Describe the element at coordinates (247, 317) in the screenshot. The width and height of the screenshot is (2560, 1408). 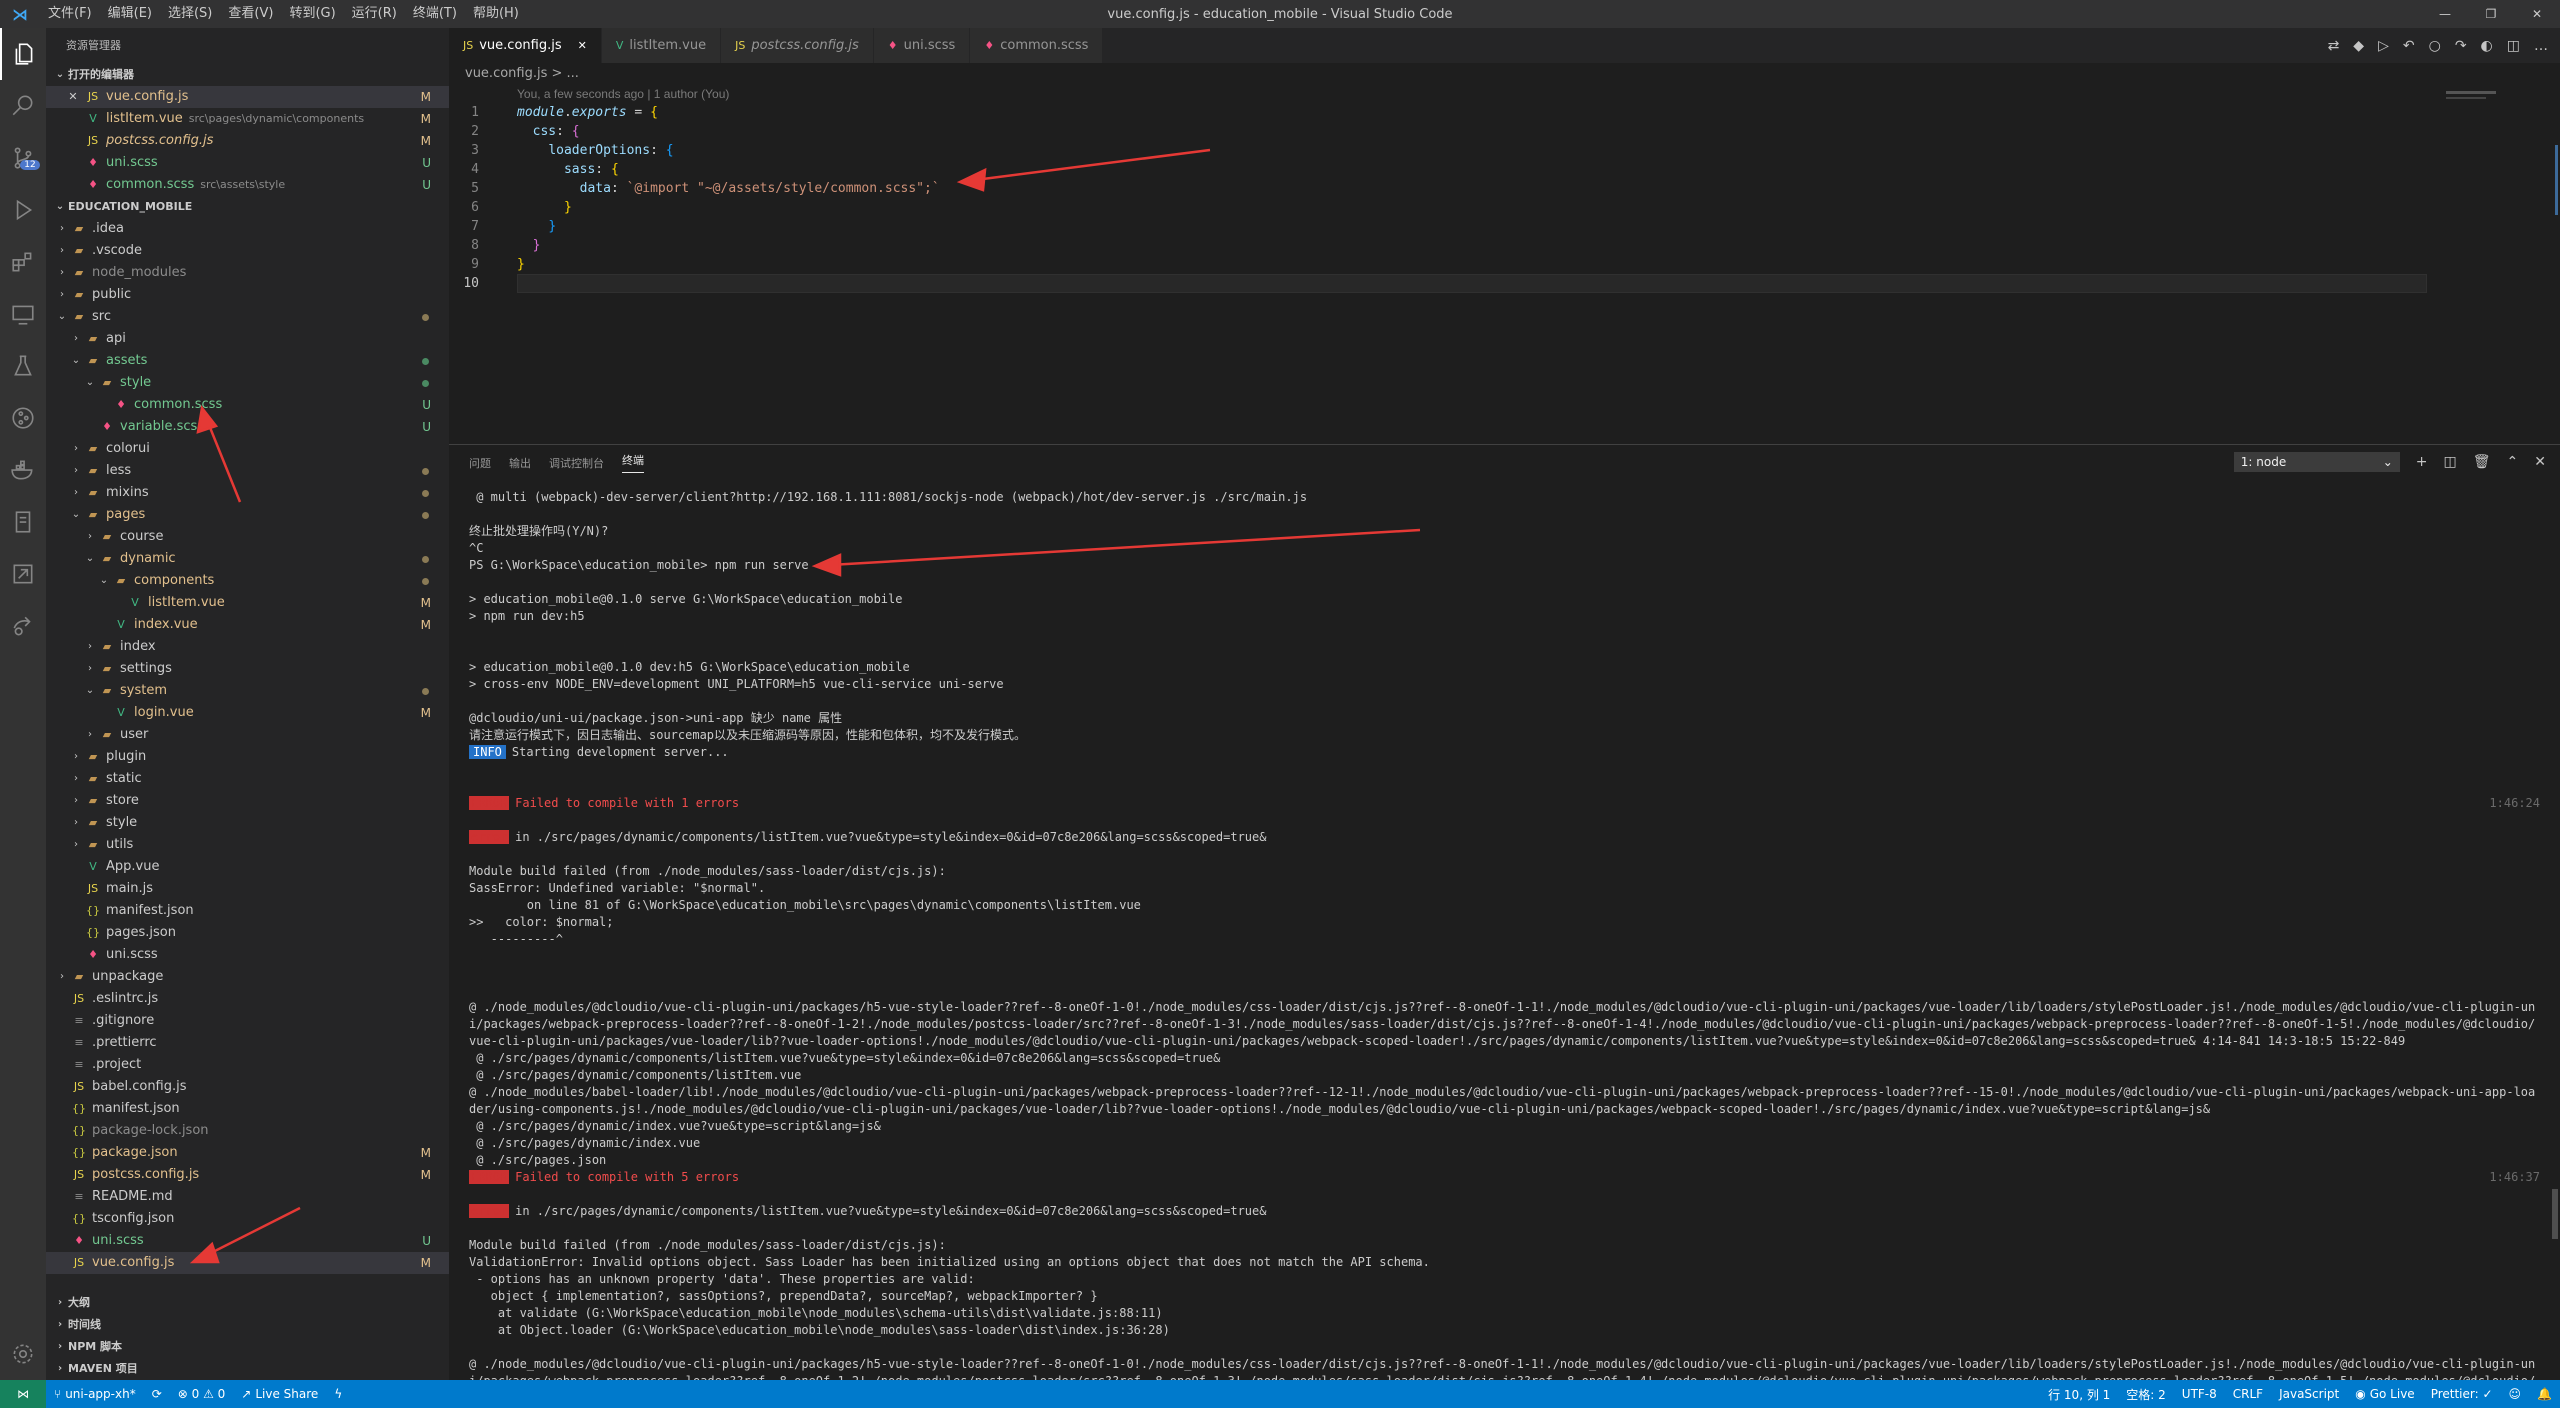
I see `tree-folder: ⌄ ▰ src` at that location.